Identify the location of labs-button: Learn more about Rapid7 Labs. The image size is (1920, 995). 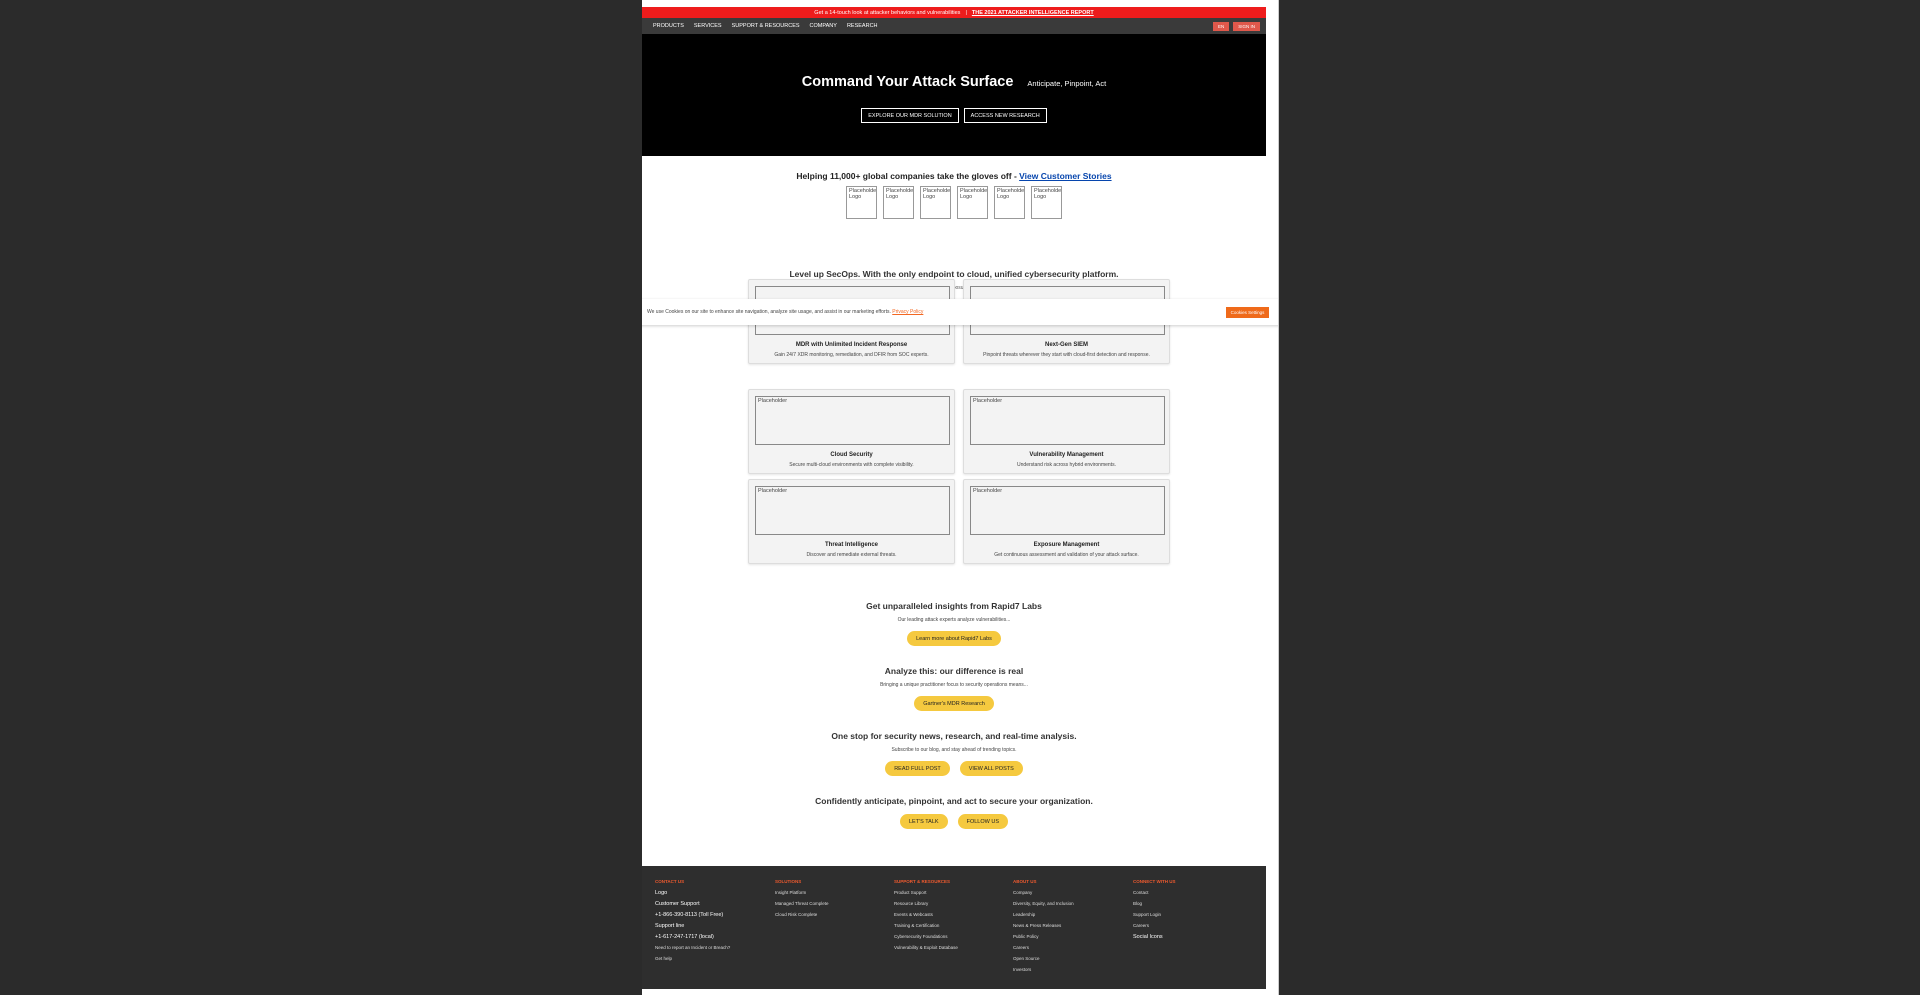
(954, 638).